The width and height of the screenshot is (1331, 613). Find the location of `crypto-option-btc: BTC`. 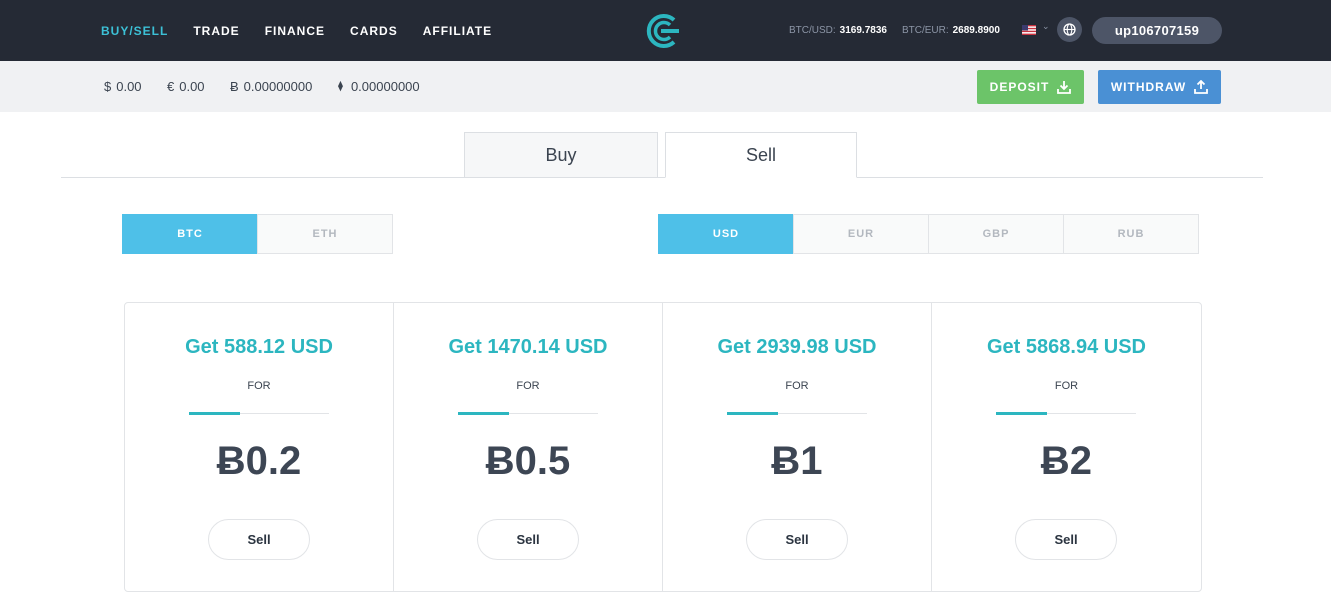

crypto-option-btc: BTC is located at coordinates (190, 234).